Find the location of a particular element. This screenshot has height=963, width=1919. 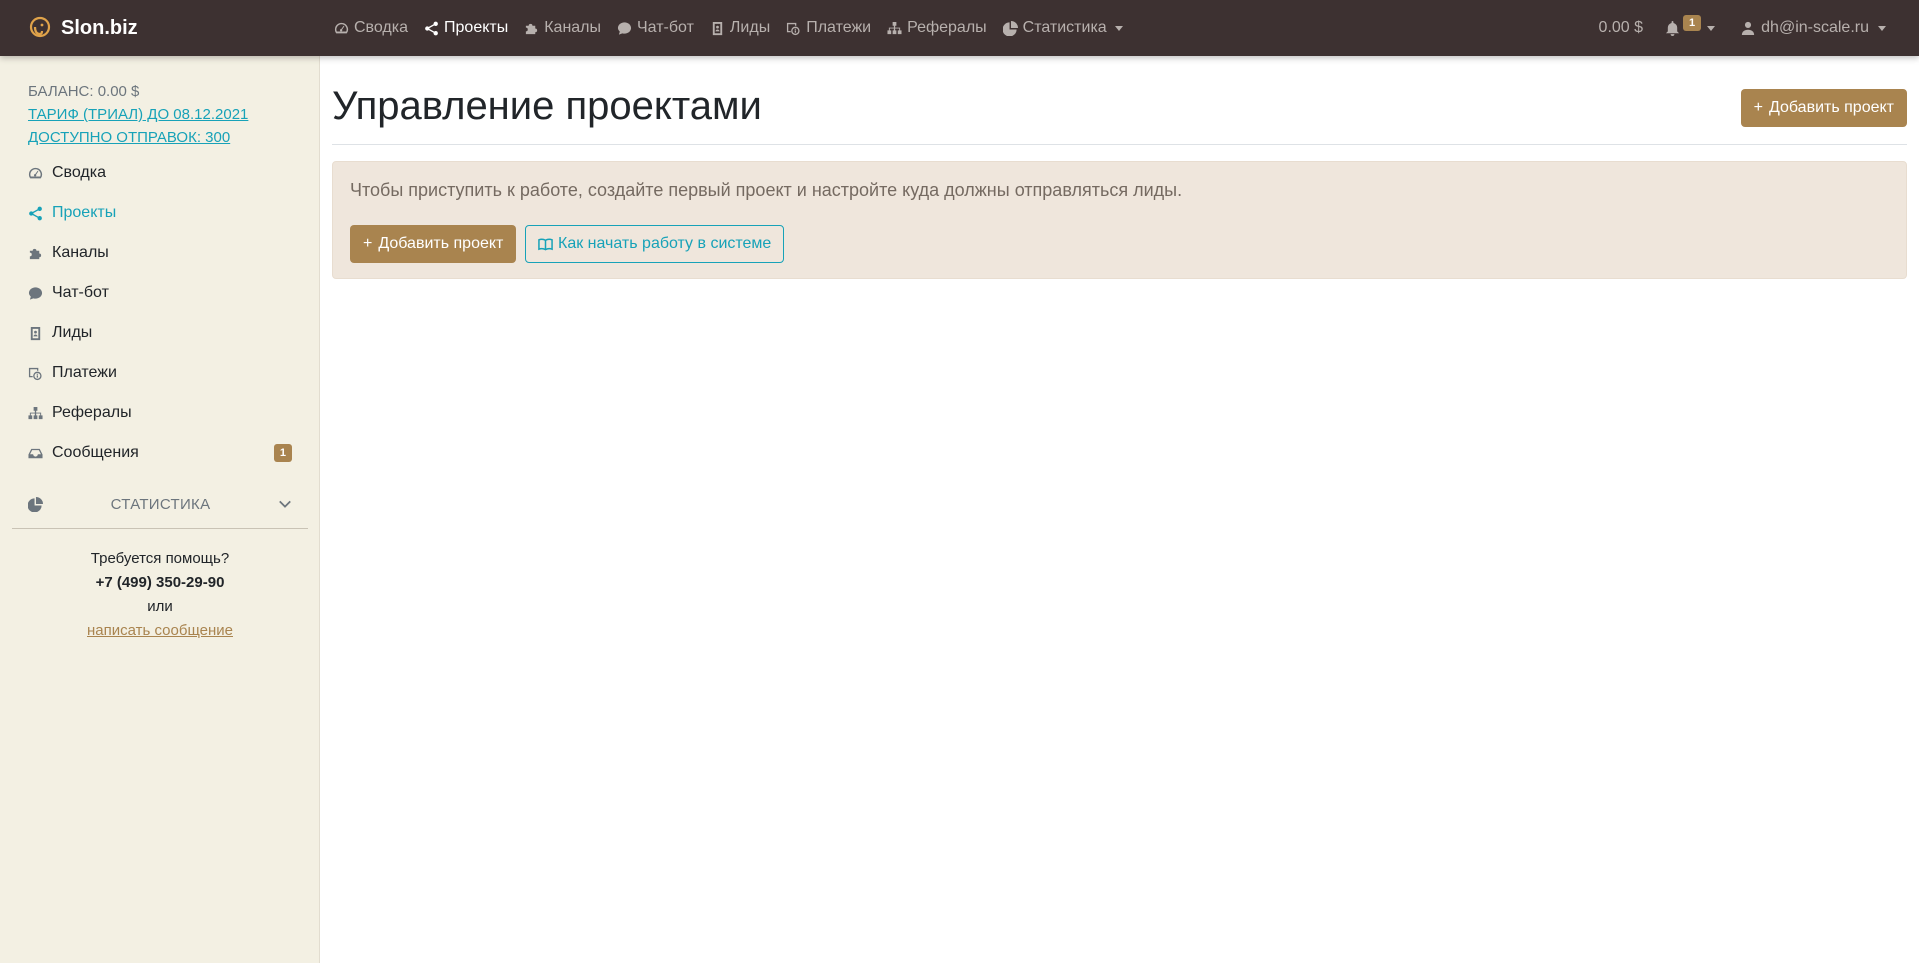

notifications-dropdown: 1 is located at coordinates (1690, 25).